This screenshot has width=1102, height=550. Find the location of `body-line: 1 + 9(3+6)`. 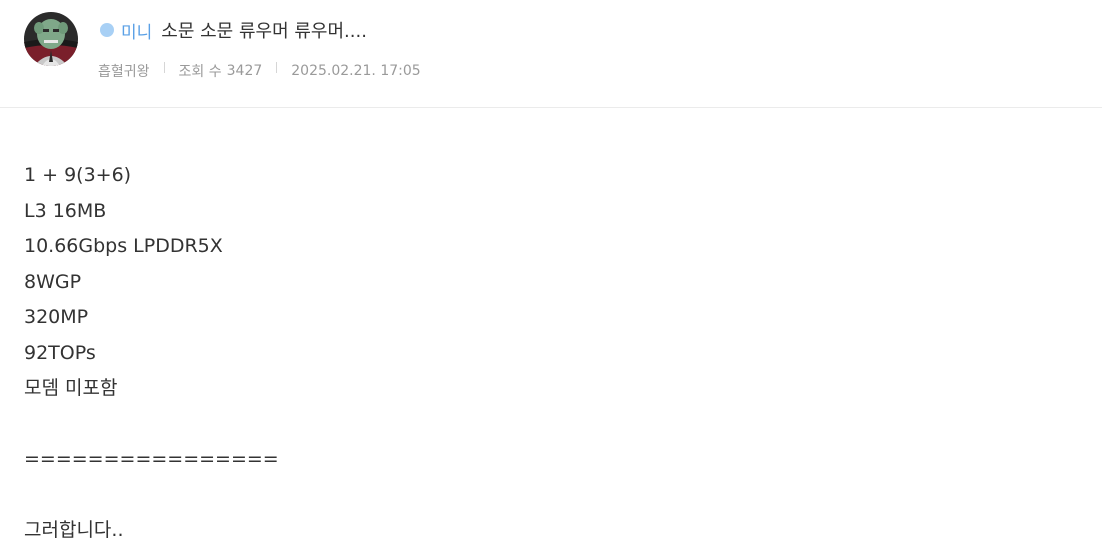

body-line: 1 + 9(3+6) is located at coordinates (78, 175).